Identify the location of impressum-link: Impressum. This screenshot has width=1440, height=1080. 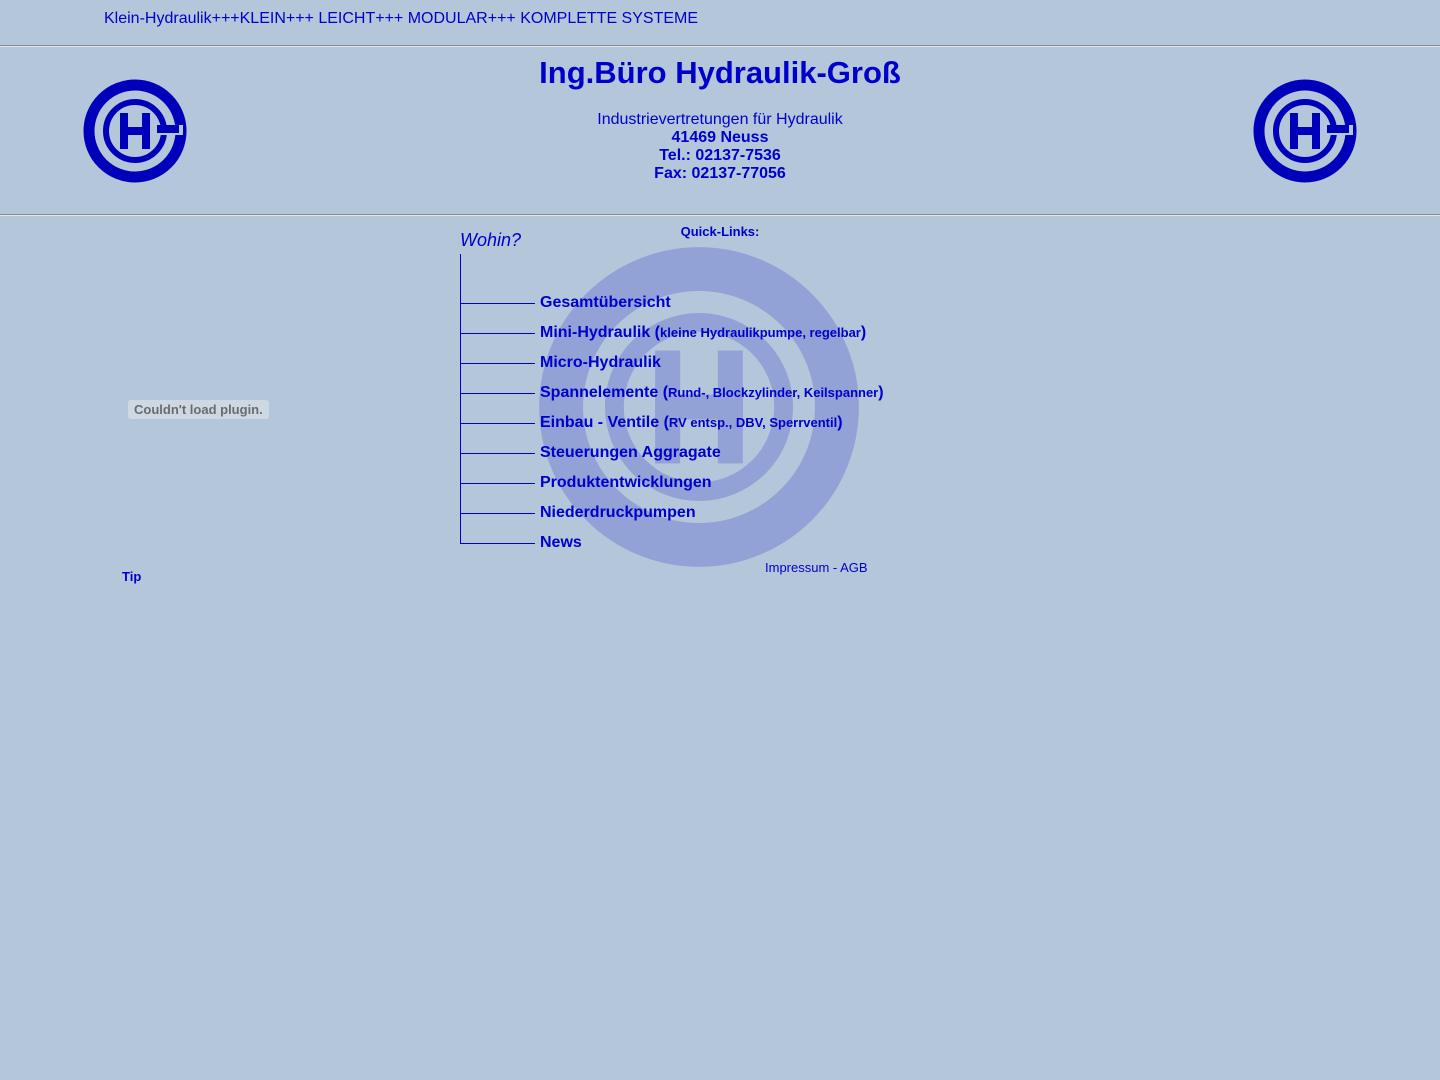
(797, 567).